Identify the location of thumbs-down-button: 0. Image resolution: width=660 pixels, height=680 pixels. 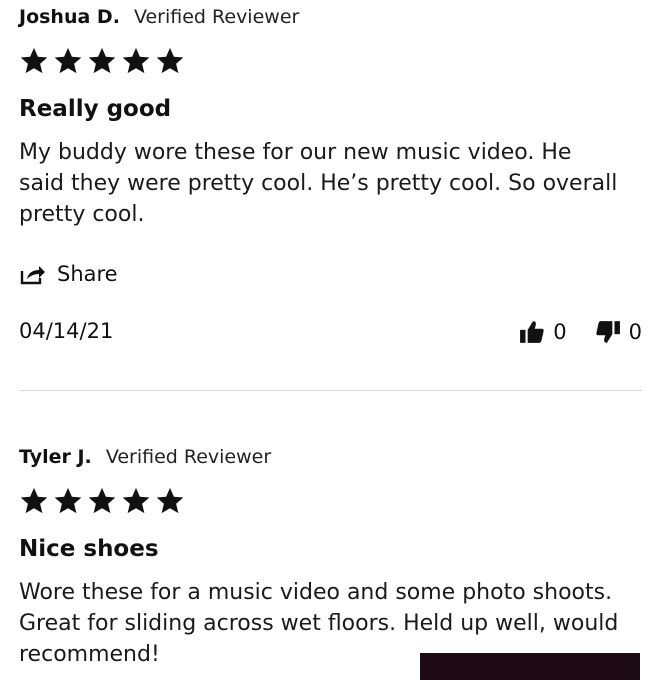
(618, 332).